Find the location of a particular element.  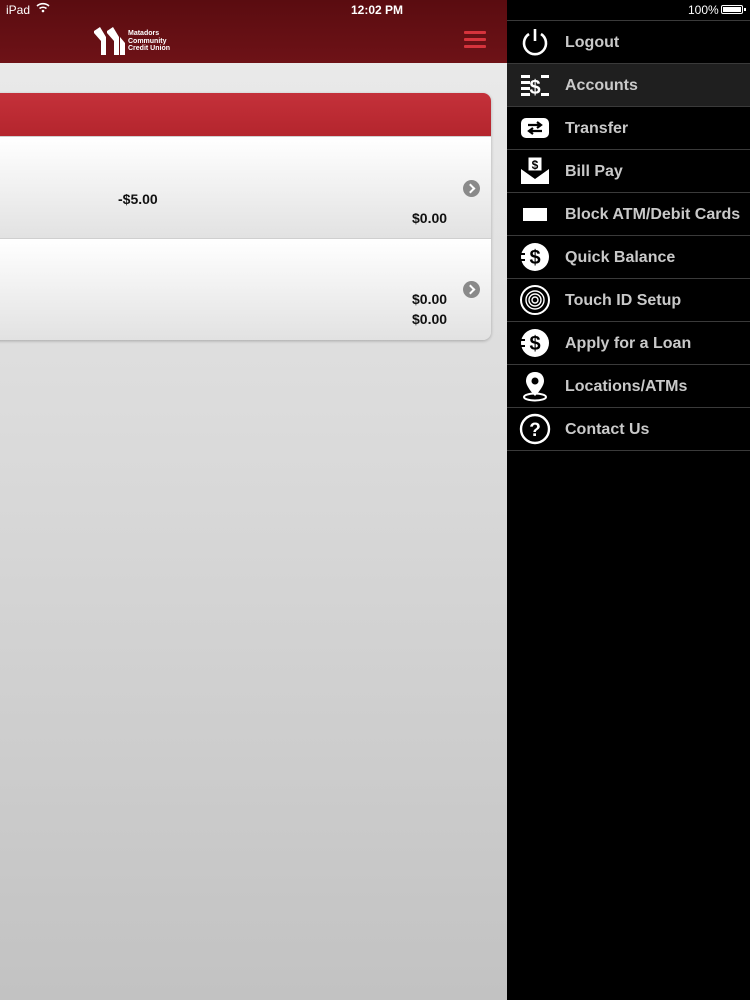

clock: 12:02 PM is located at coordinates (377, 10).